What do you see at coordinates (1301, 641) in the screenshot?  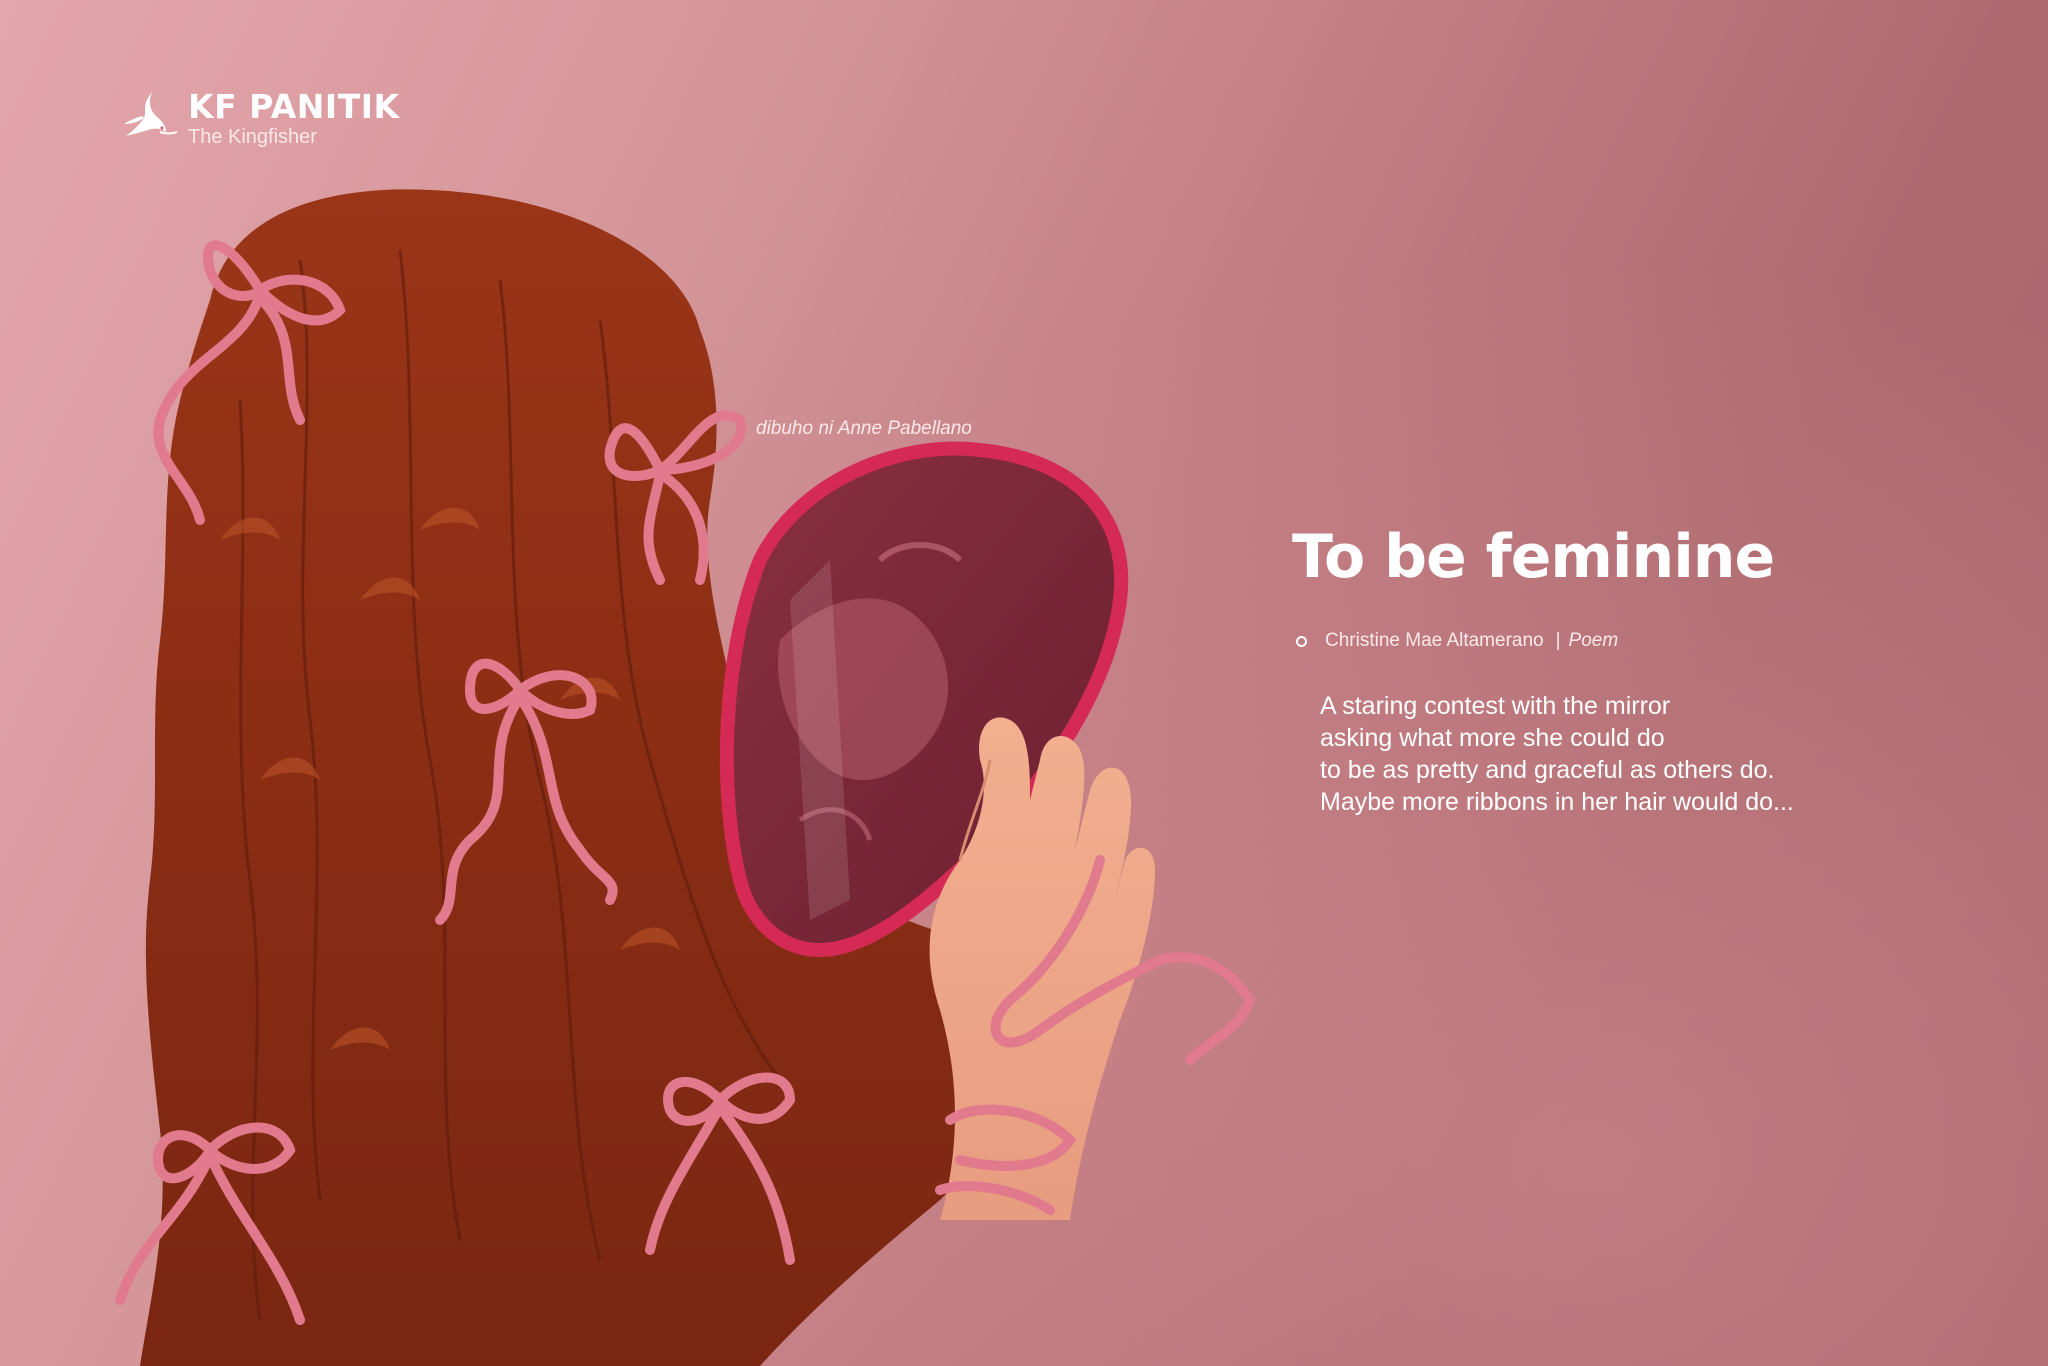 I see `ring-bullet-icon` at bounding box center [1301, 641].